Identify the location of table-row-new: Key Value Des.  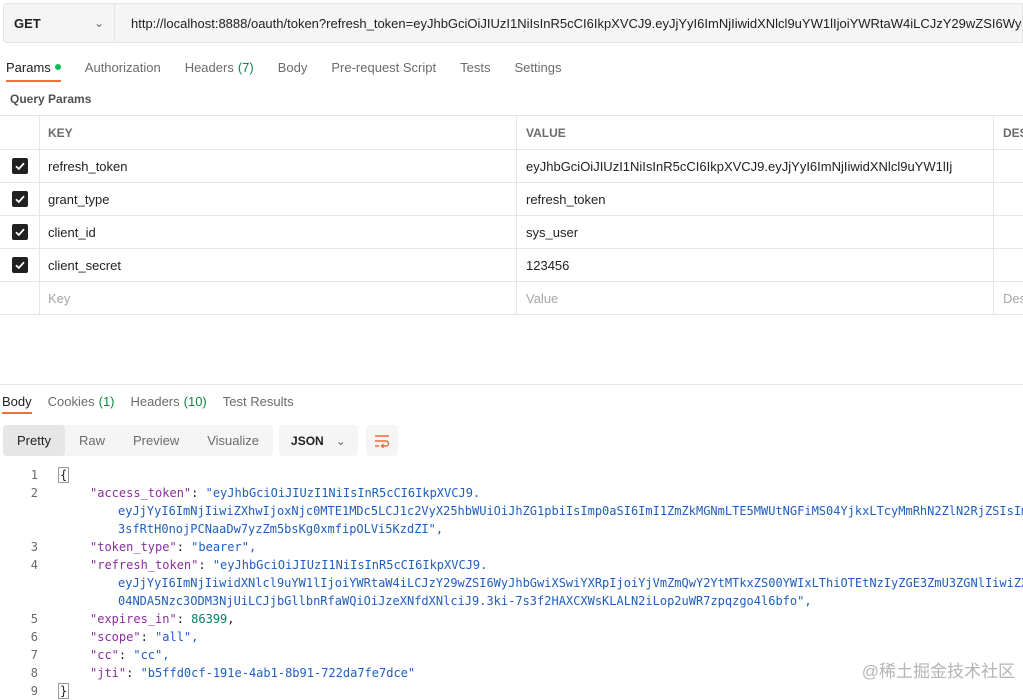
(511, 298).